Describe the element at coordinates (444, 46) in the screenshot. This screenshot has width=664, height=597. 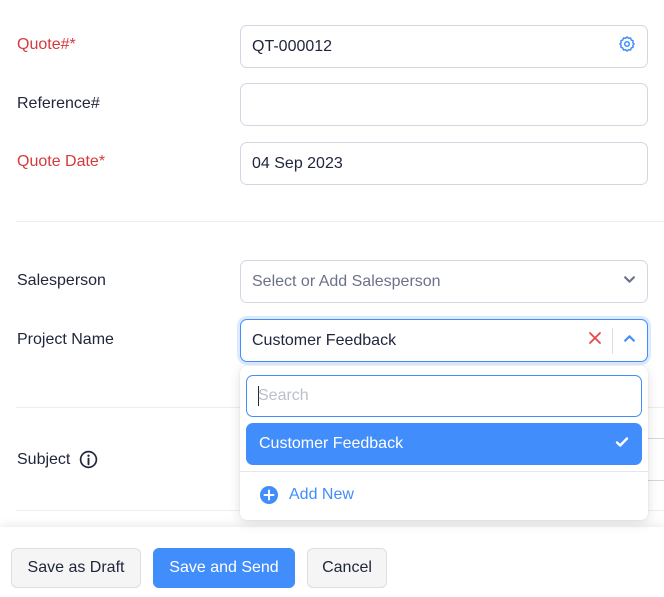
I see `quote-number-field: QT-000012` at that location.